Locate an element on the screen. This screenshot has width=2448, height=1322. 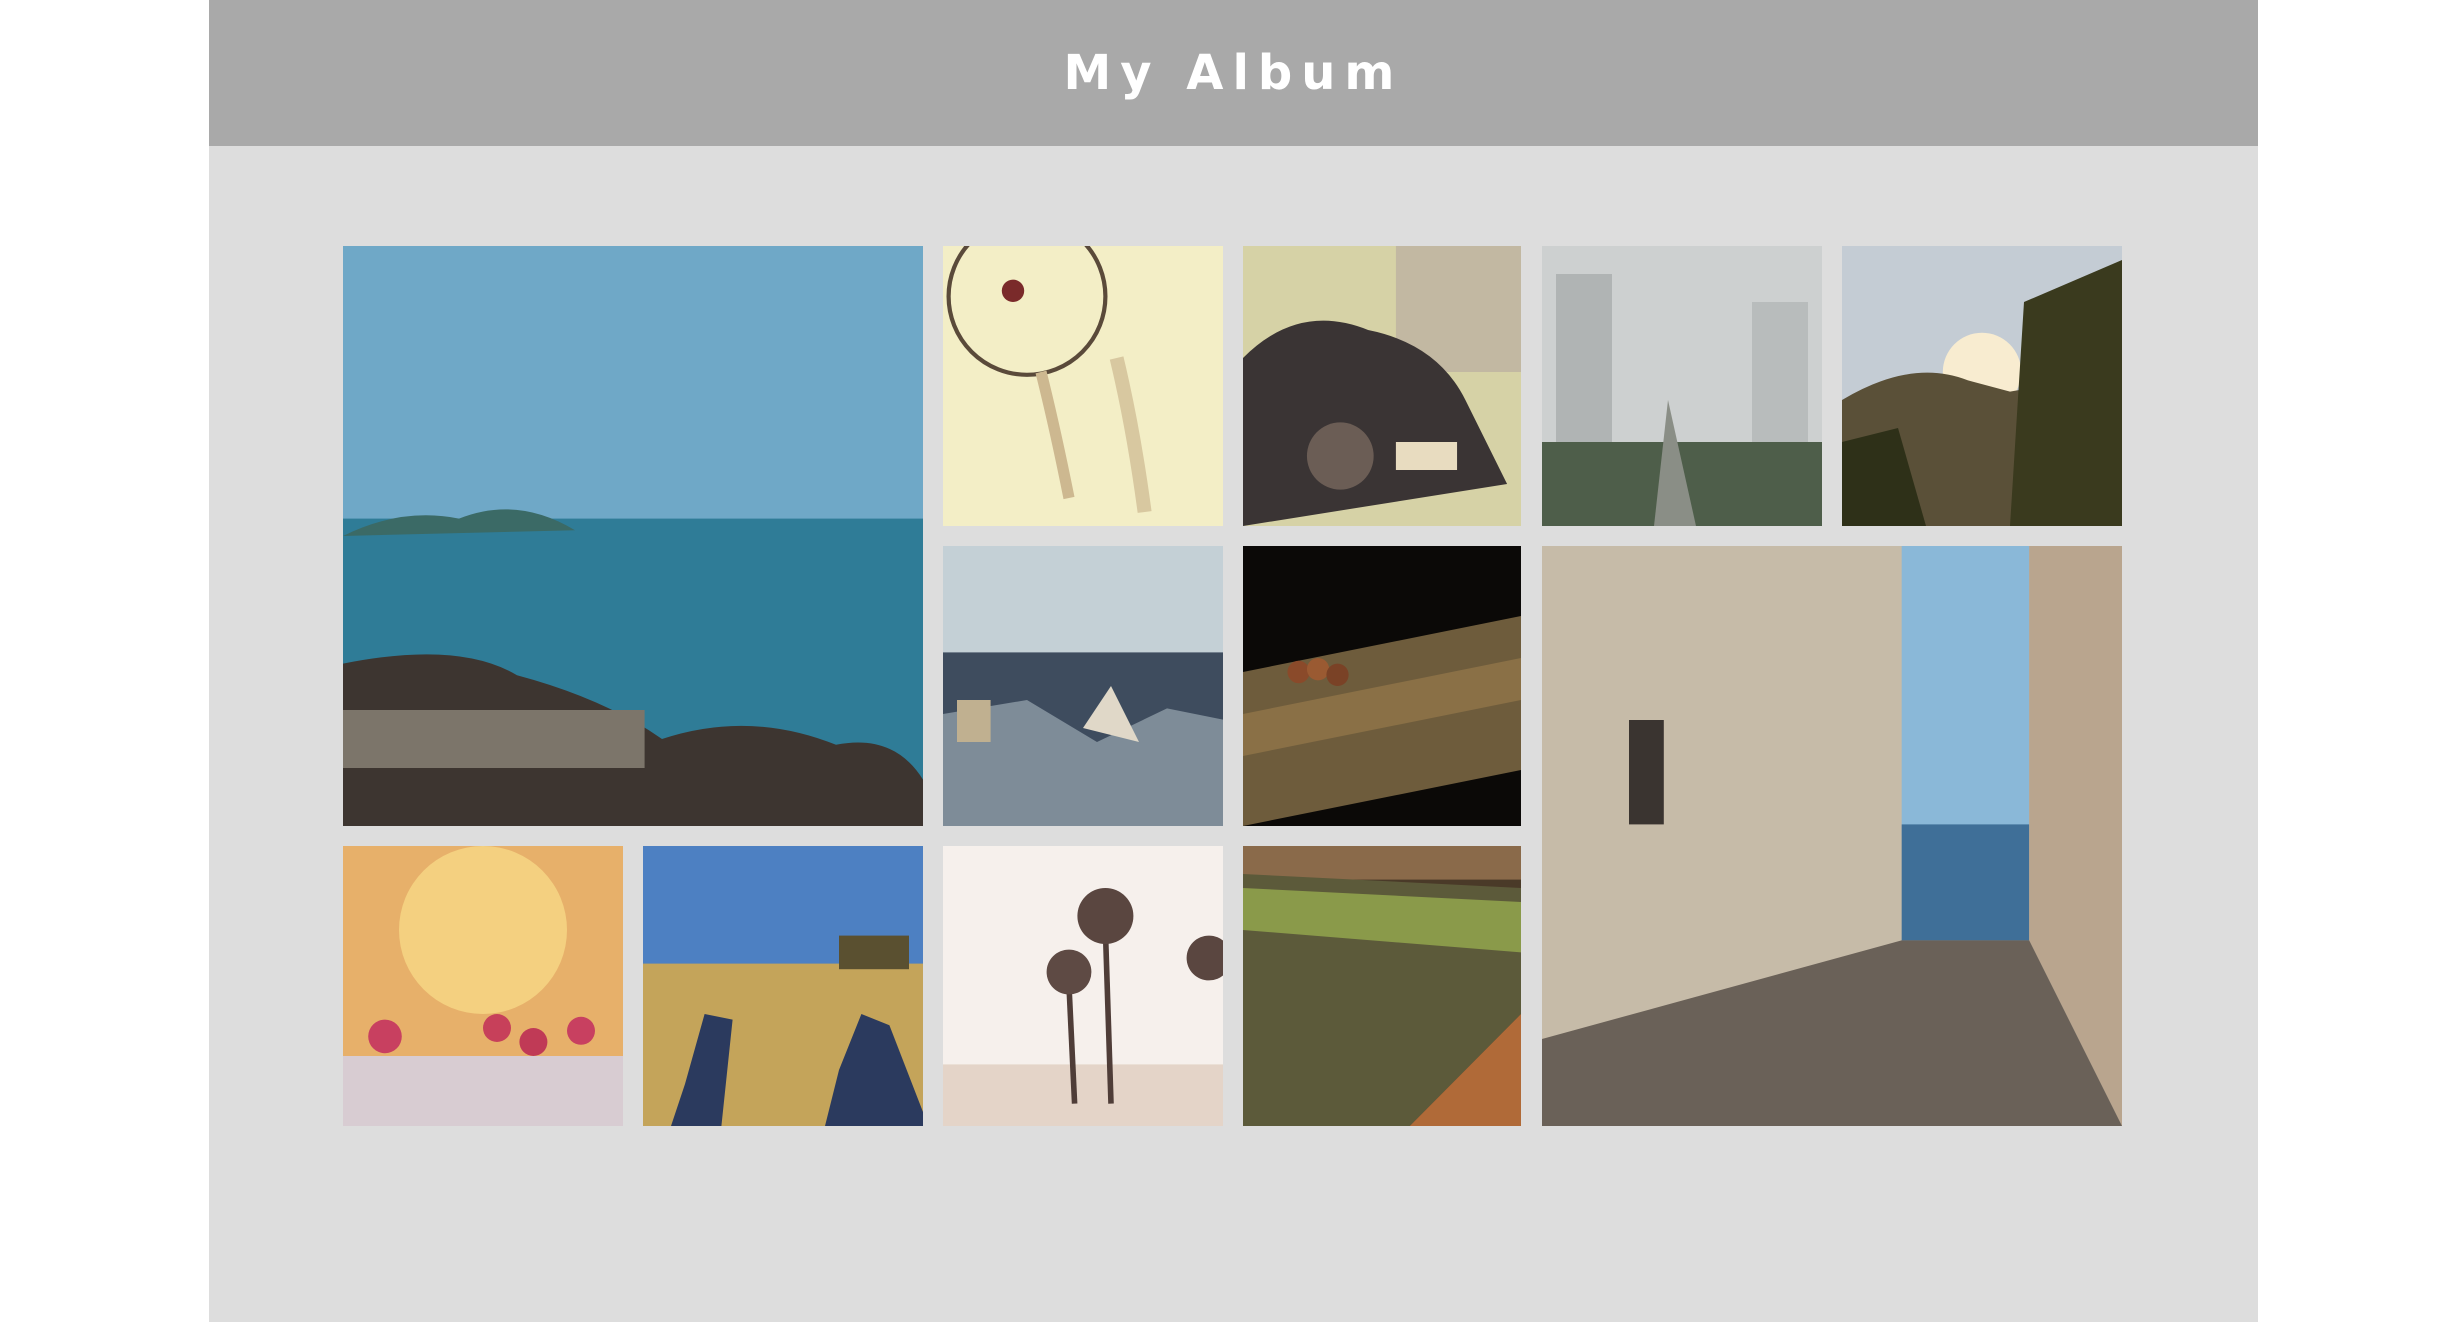
photo-sea-with-rocks is located at coordinates (633, 536).